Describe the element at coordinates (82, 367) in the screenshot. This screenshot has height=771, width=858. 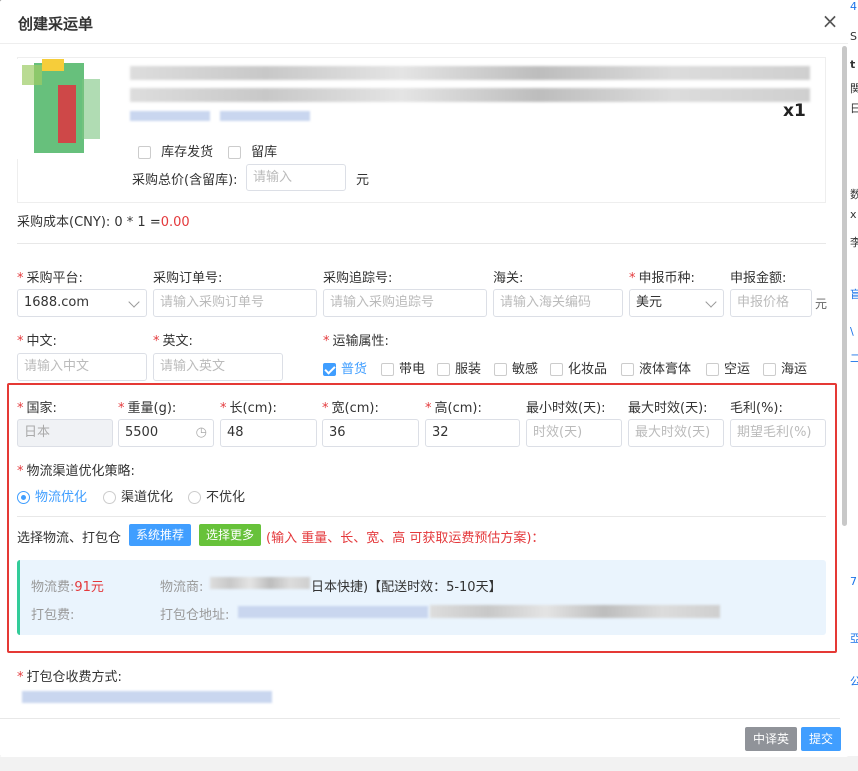
I see `chinese-name-input: 请输入中文` at that location.